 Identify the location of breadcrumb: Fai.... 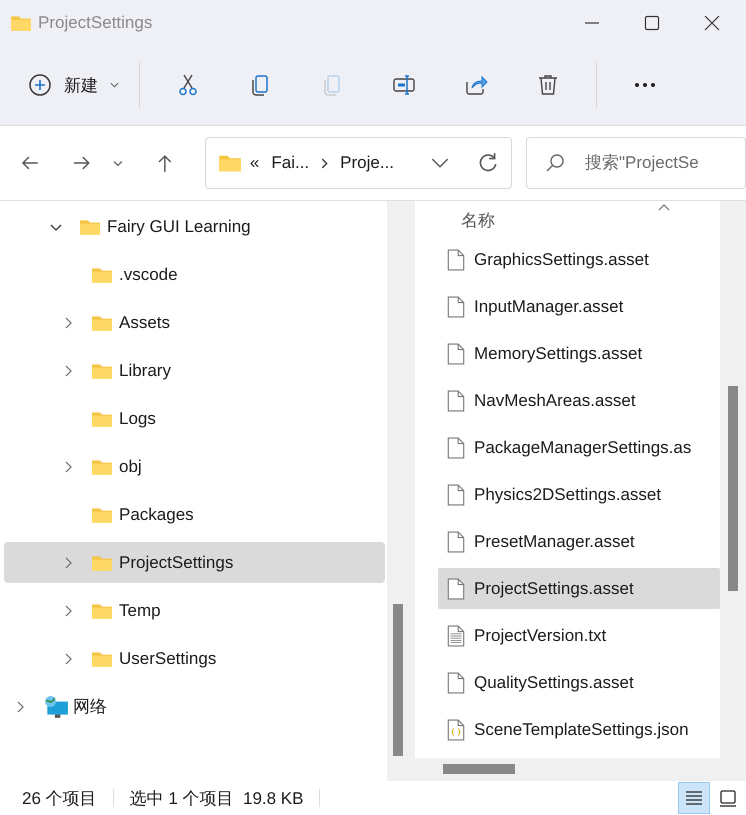
(290, 163).